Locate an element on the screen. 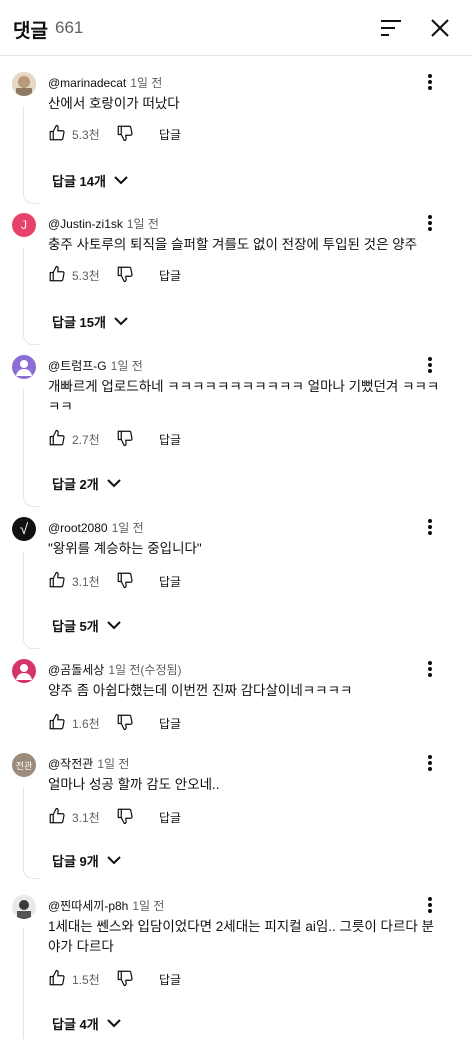  like-count: 1.5천 is located at coordinates (86, 980).